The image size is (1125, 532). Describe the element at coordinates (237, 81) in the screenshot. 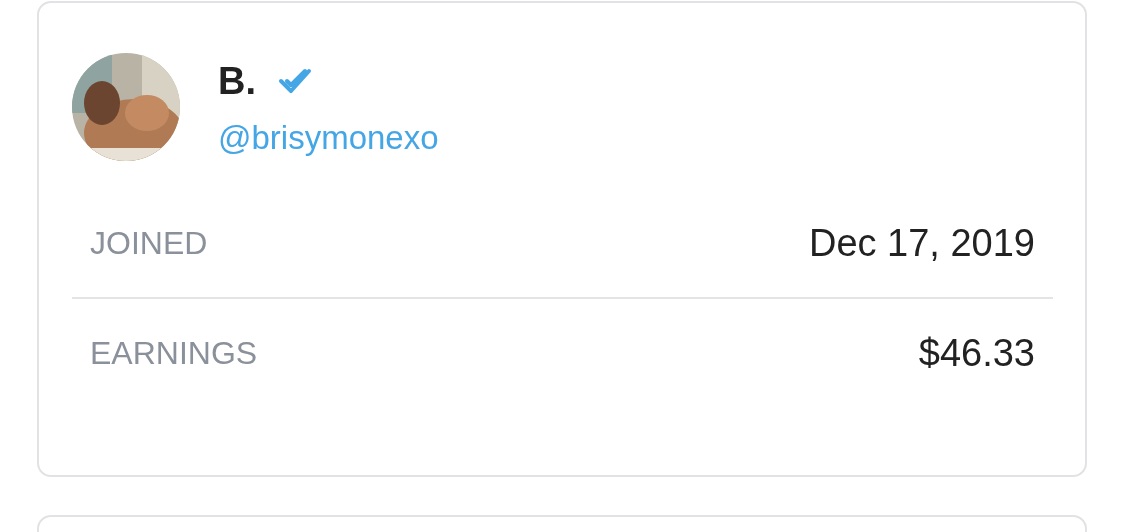

I see `user-name: B.` at that location.